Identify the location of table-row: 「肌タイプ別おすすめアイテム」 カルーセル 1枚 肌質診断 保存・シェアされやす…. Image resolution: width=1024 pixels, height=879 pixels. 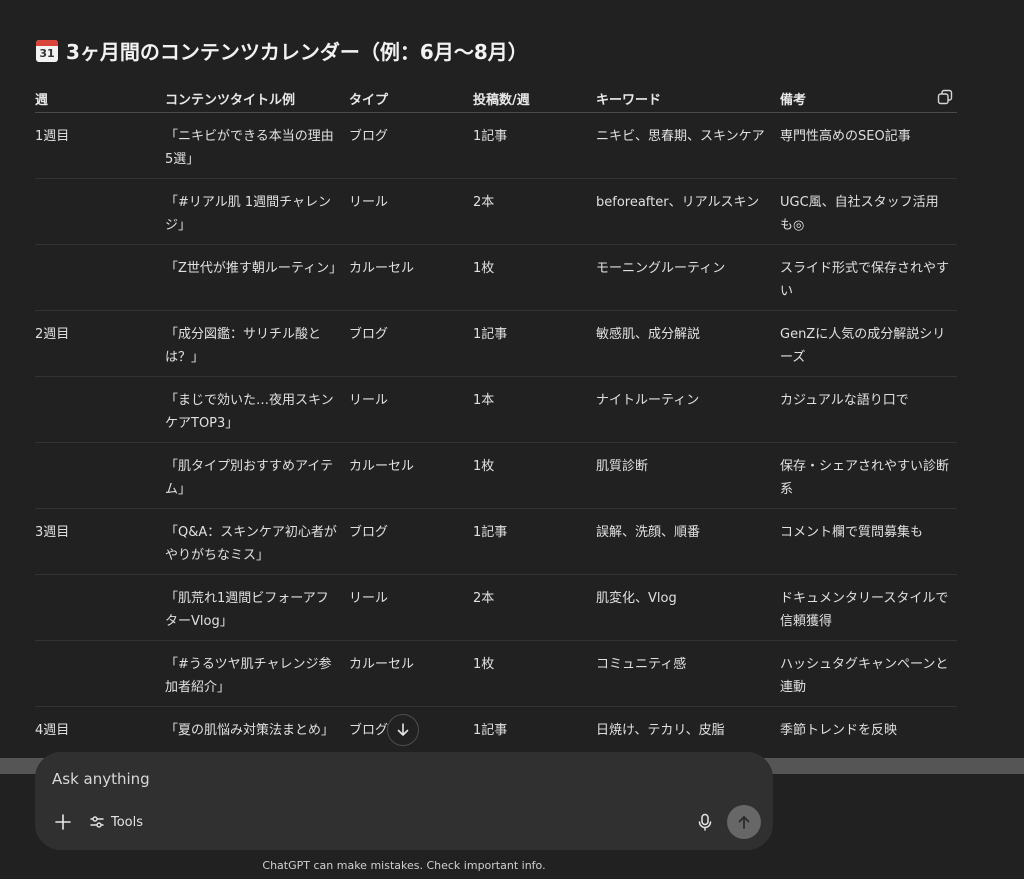
(496, 475).